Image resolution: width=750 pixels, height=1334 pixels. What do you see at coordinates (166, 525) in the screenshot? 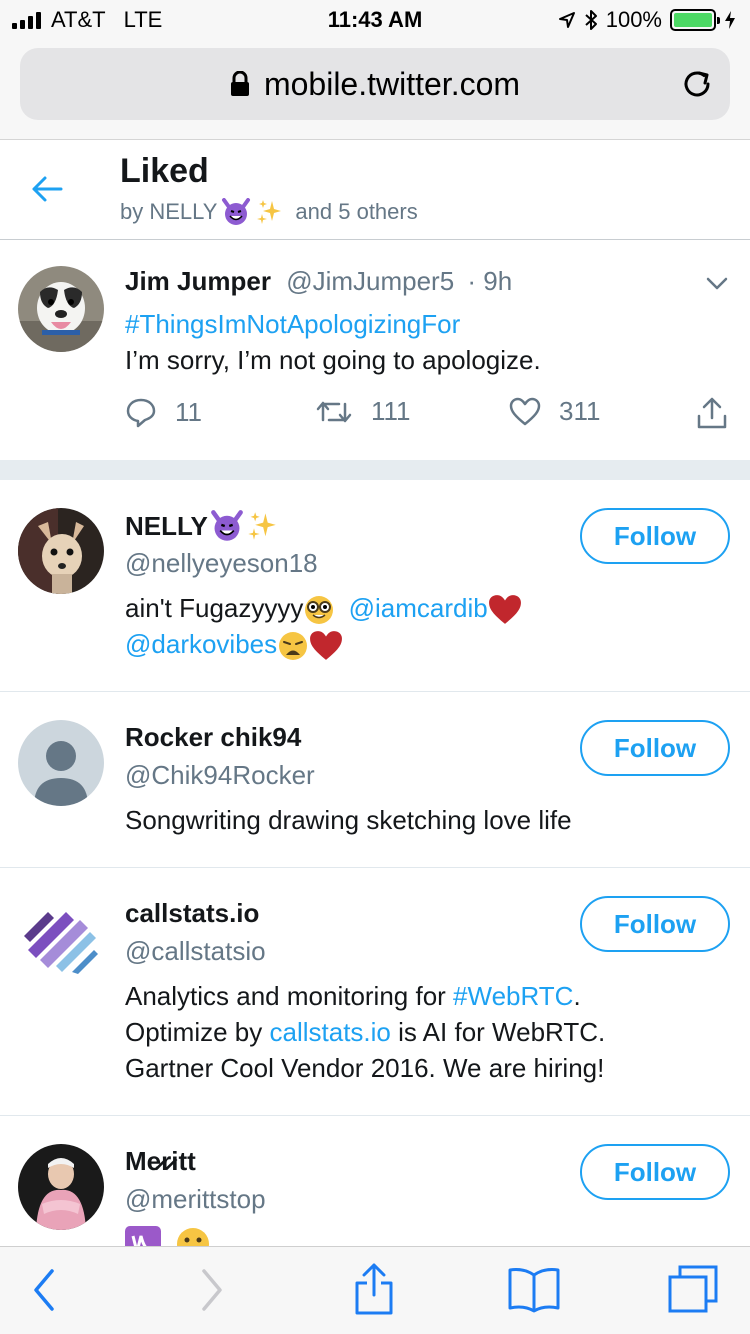
I see `user-name-text: NELLY` at bounding box center [166, 525].